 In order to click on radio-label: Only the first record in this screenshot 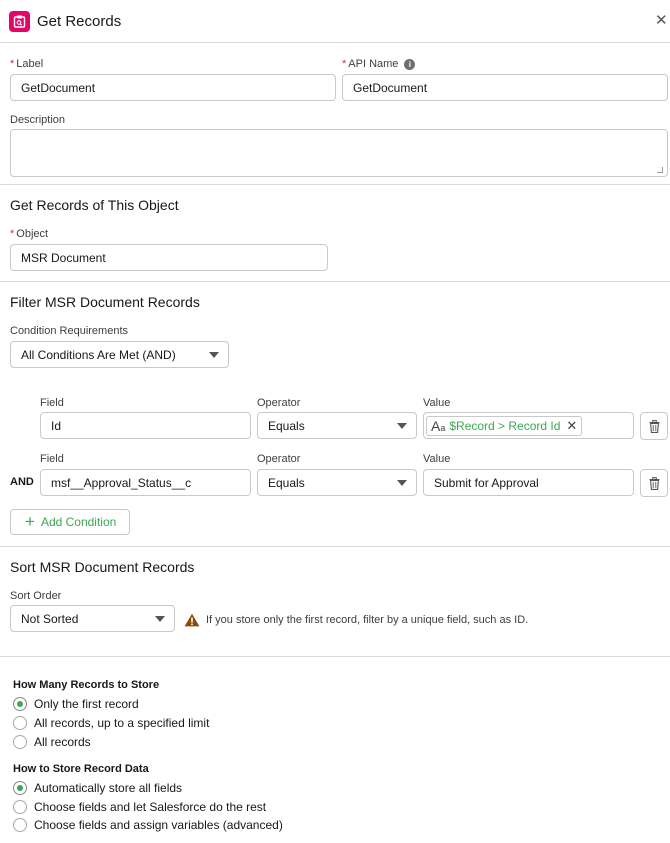, I will do `click(86, 704)`.